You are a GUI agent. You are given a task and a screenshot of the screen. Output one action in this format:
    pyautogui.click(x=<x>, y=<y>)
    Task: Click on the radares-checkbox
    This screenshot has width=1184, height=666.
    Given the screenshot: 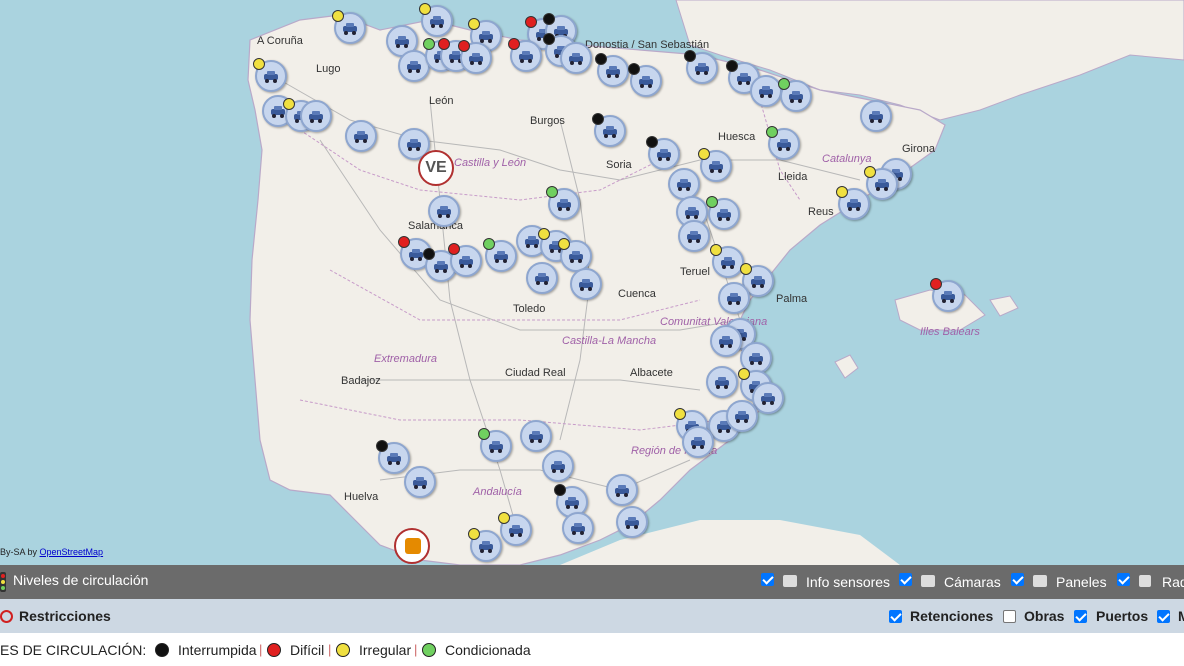 What is the action you would take?
    pyautogui.click(x=1123, y=579)
    